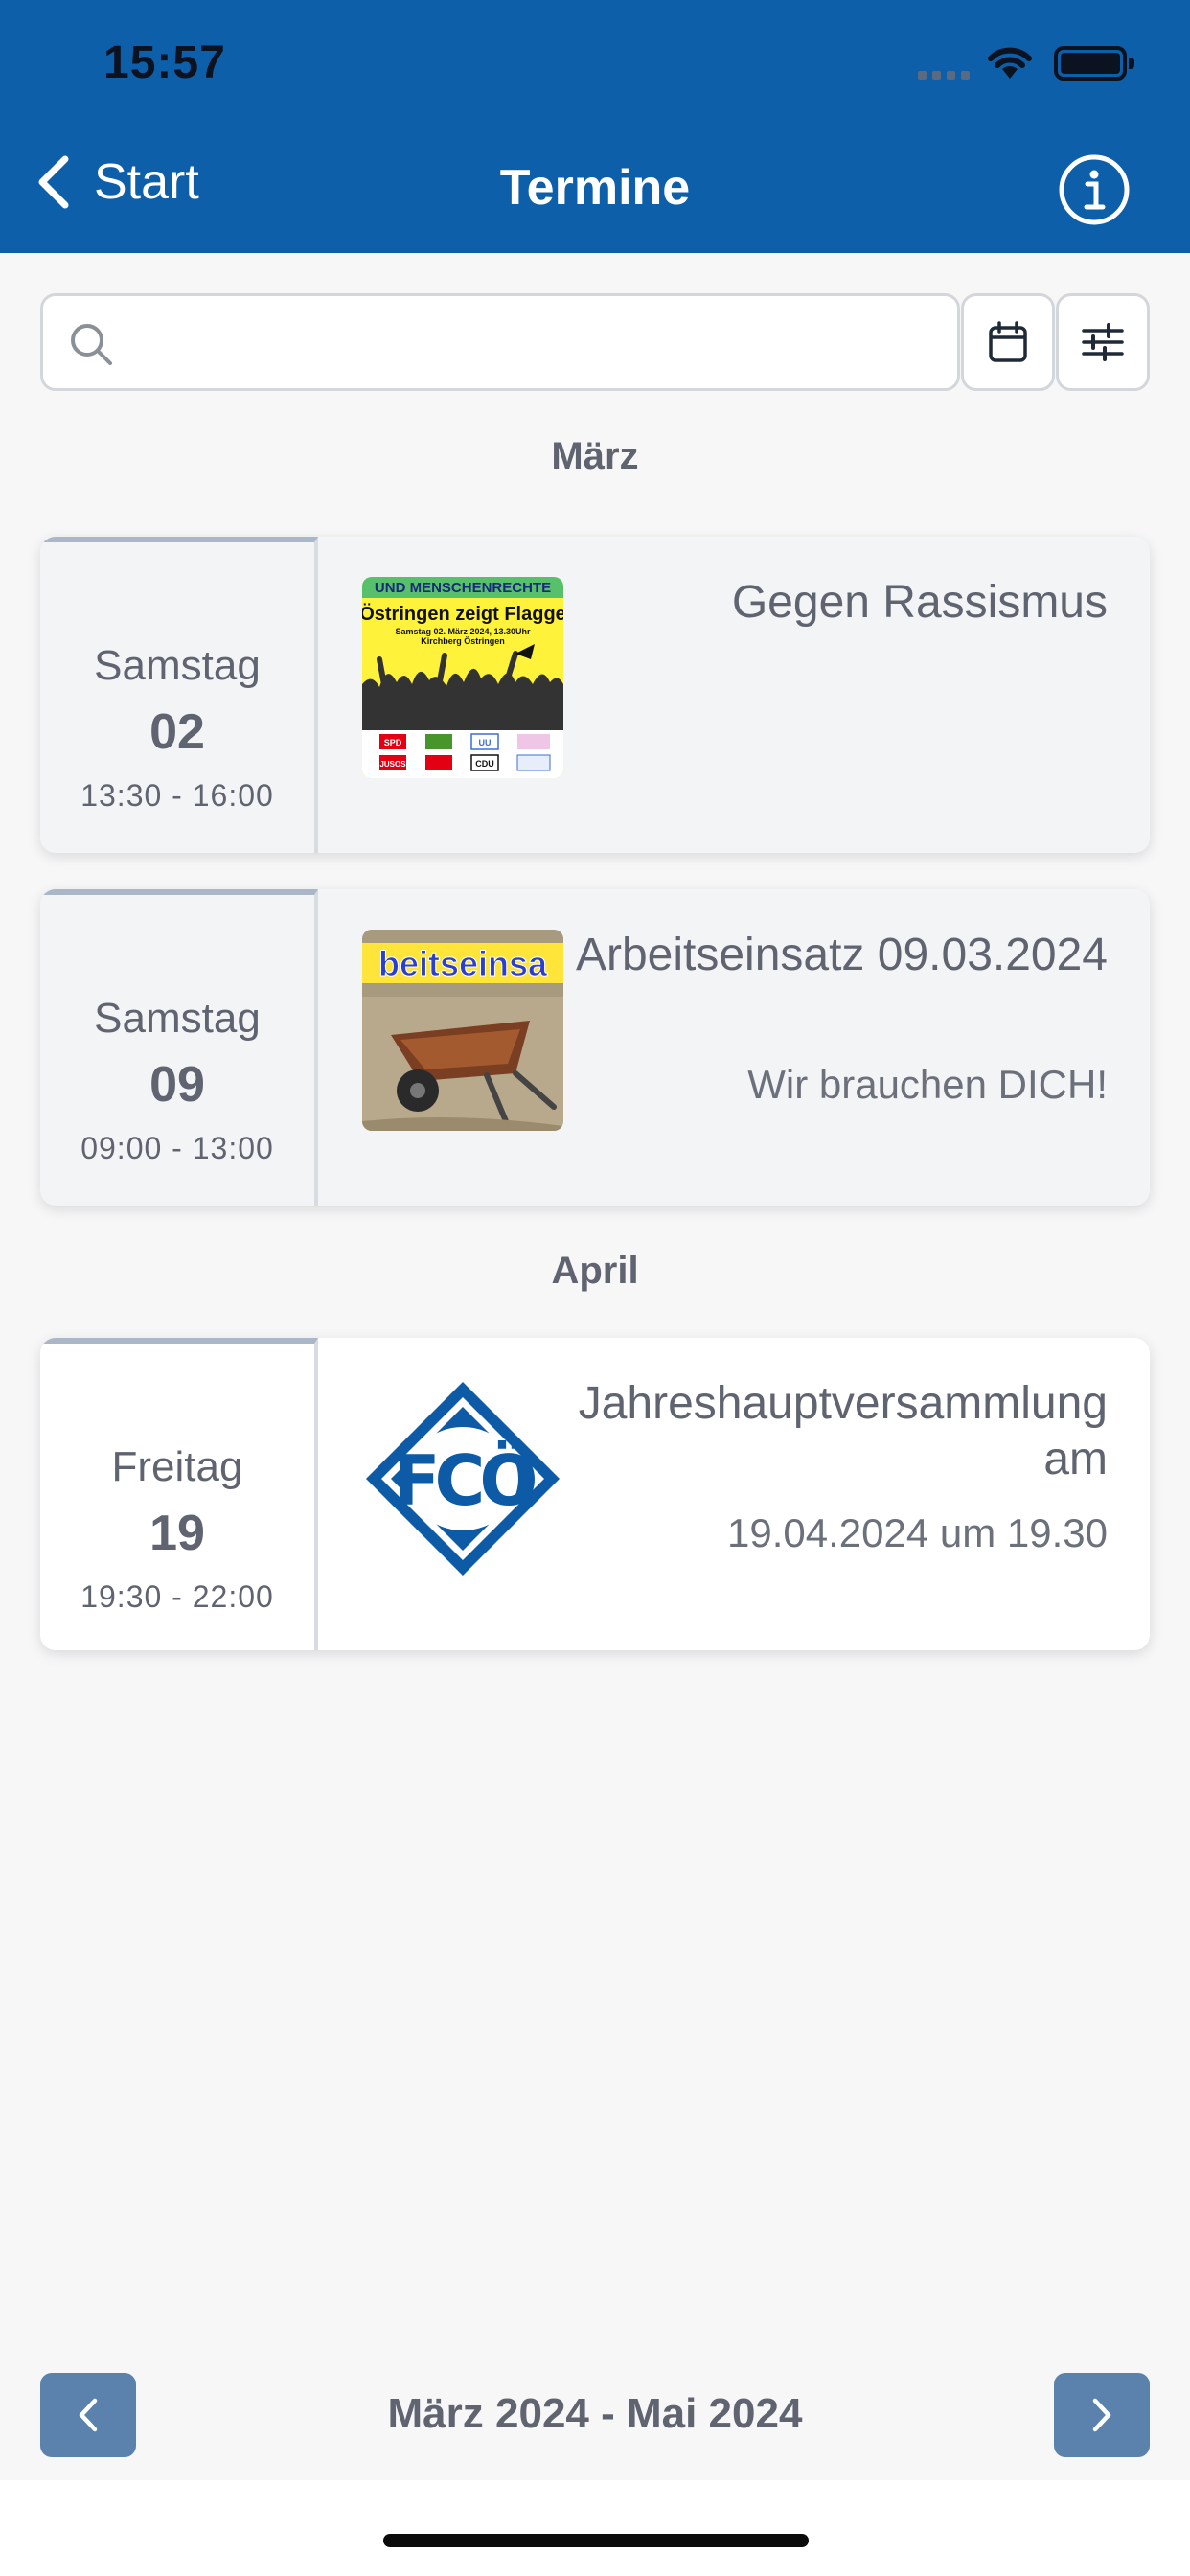  I want to click on poster-logo-3: UU, so click(486, 743).